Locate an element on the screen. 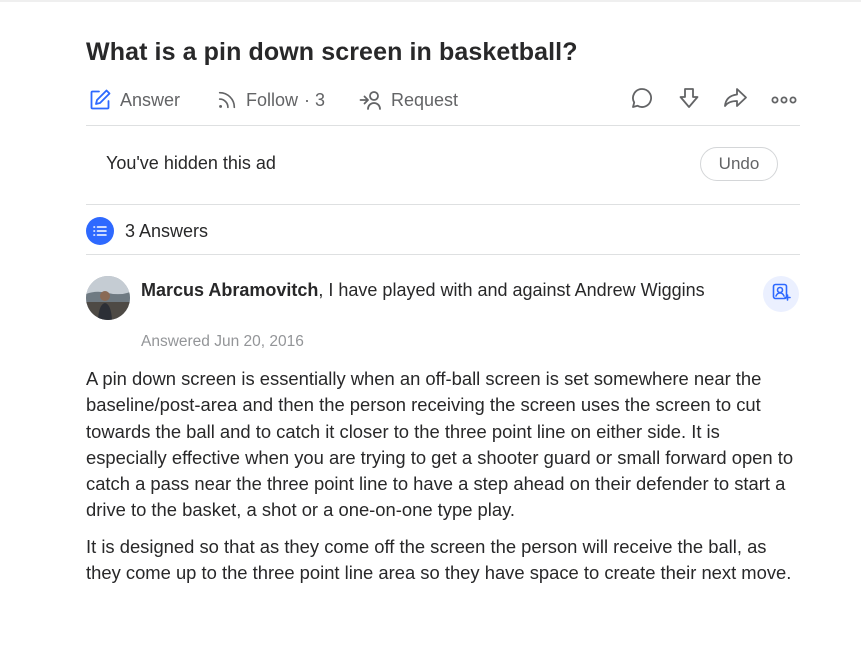 The height and width of the screenshot is (656, 861). answer-button: Answer is located at coordinates (134, 100).